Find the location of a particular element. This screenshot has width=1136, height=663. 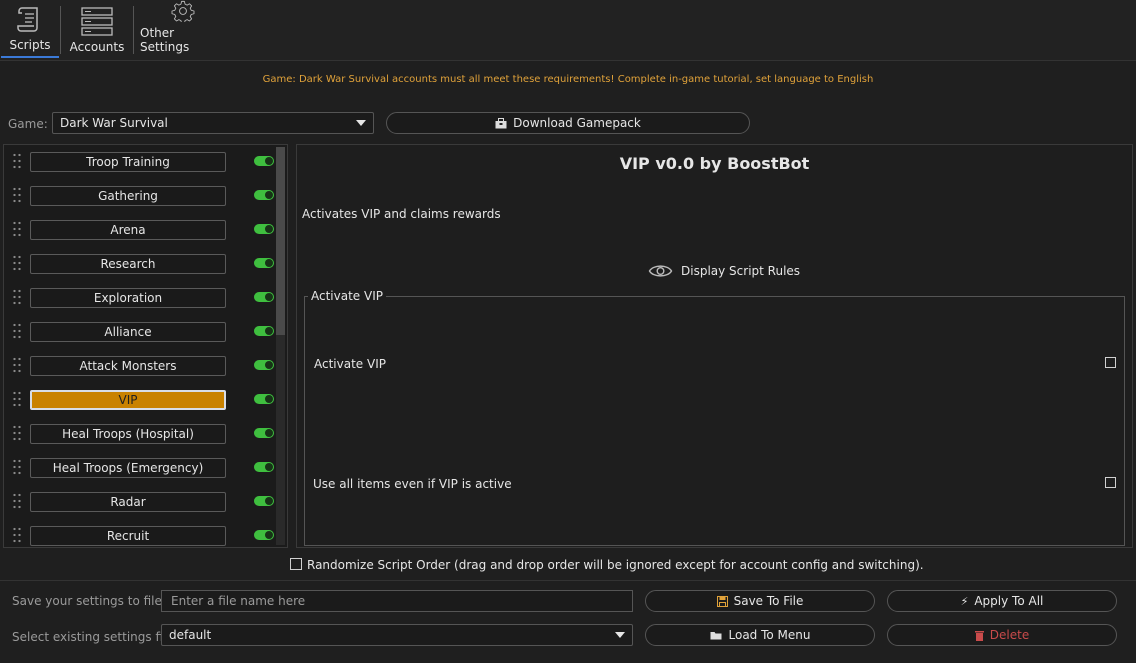

save-to-file-button: Save To File is located at coordinates (760, 601).